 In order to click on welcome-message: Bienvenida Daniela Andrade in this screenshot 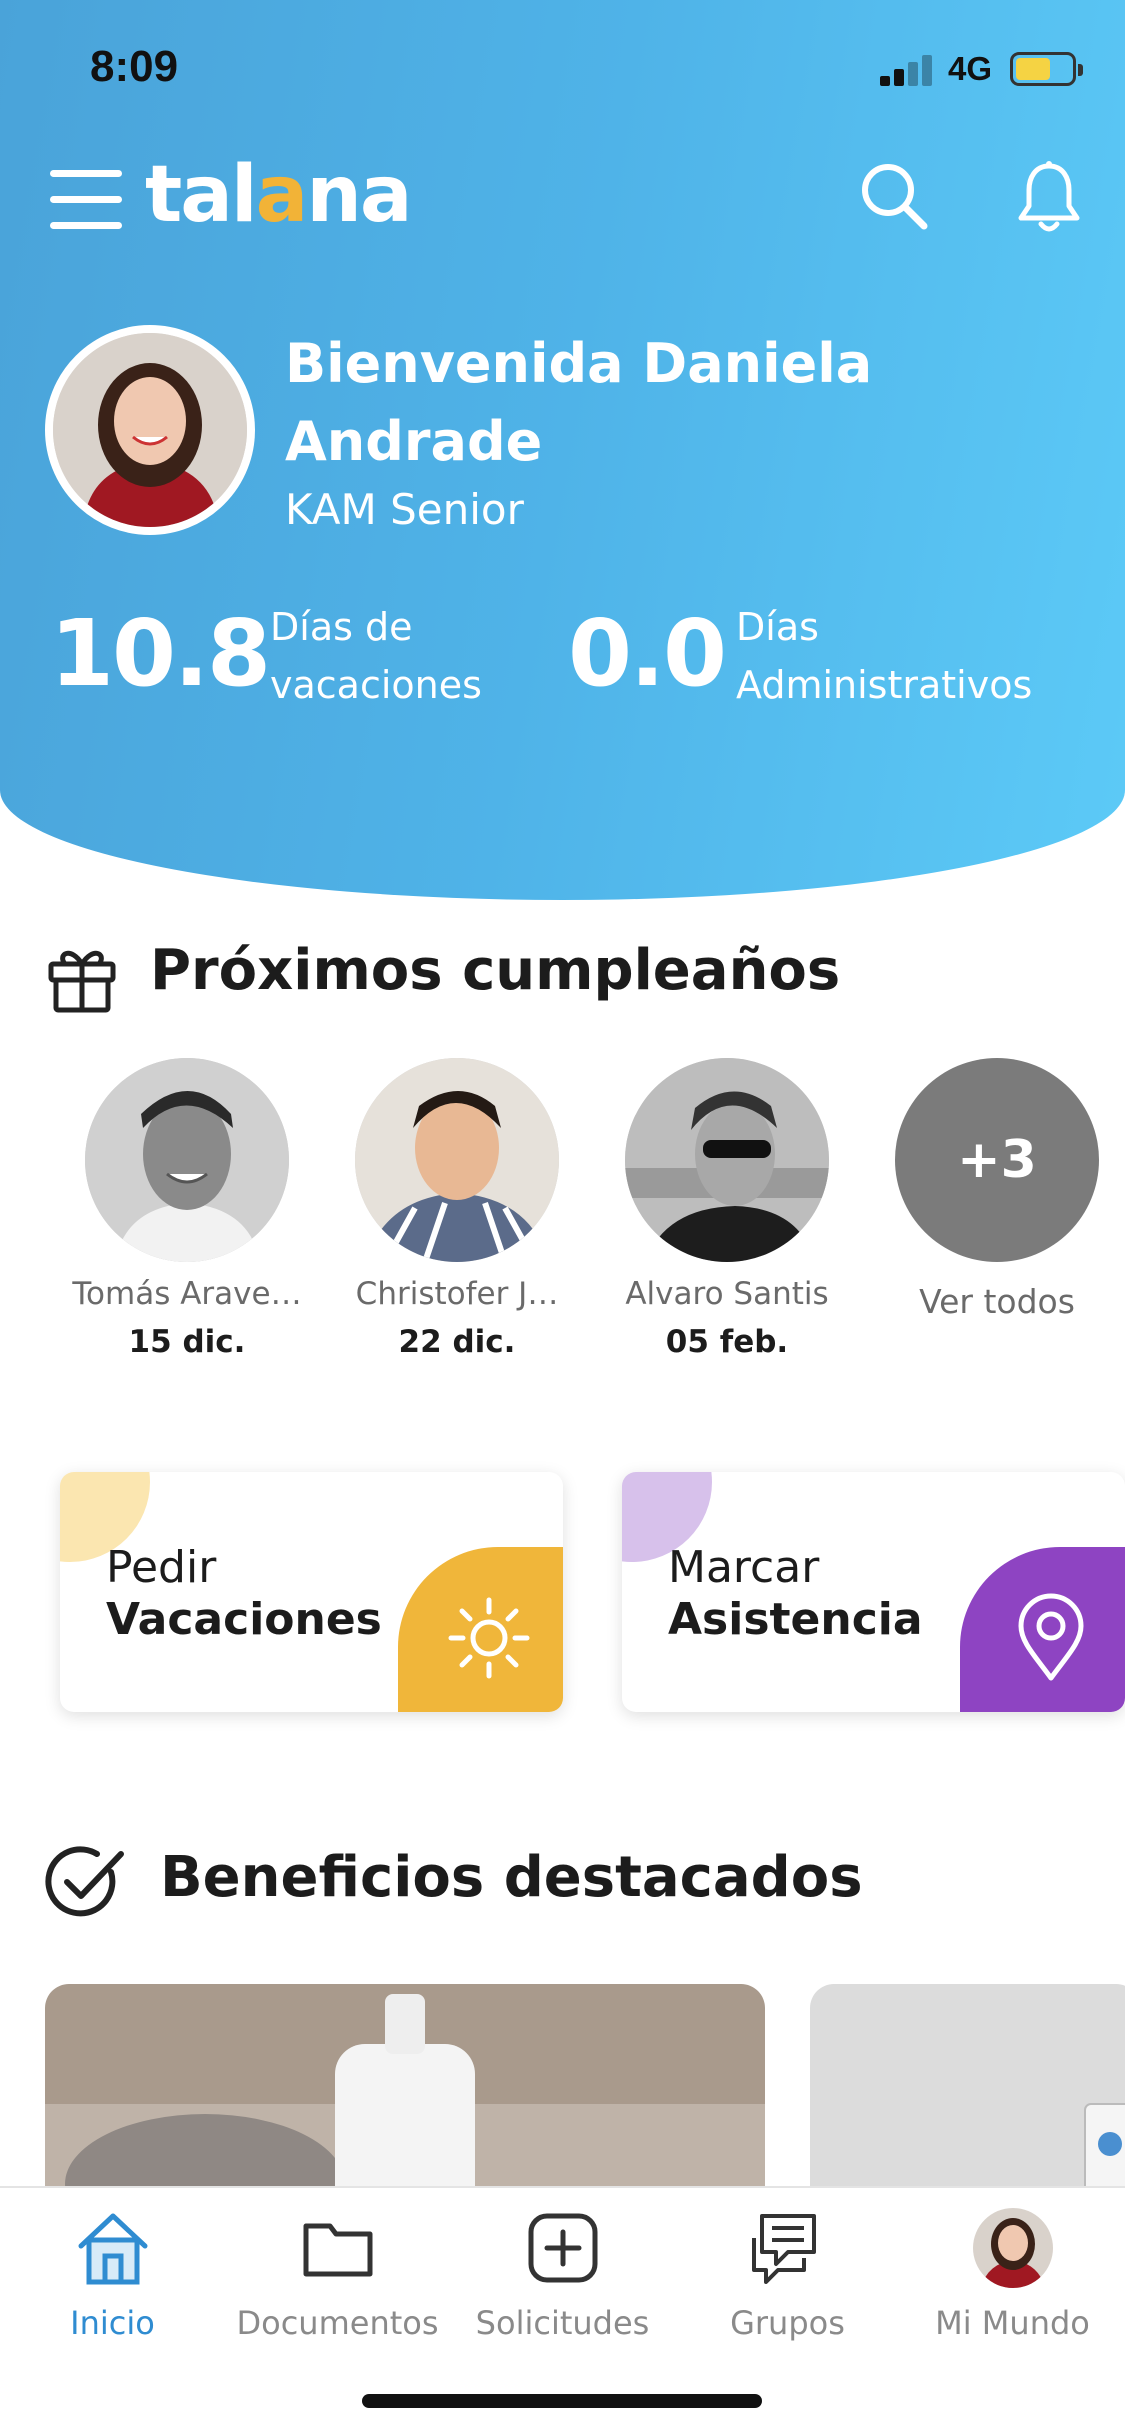, I will do `click(579, 402)`.